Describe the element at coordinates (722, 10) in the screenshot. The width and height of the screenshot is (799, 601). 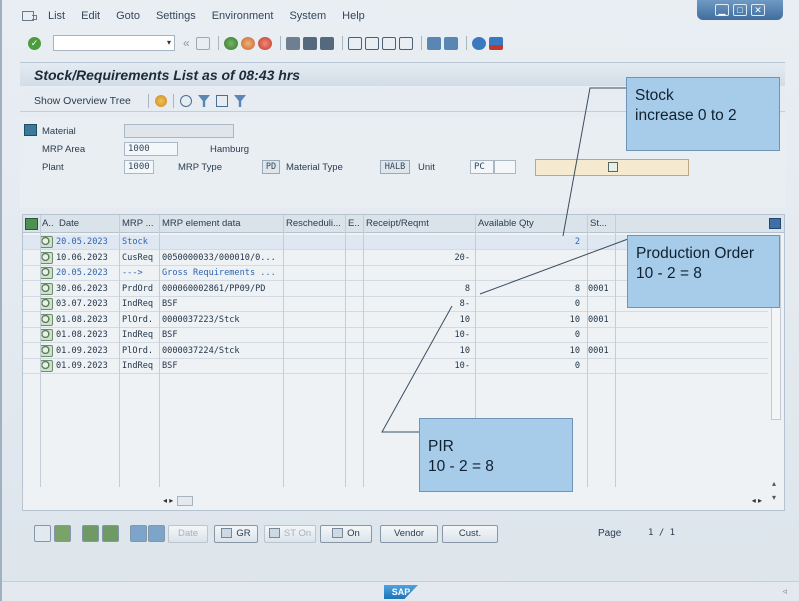
I see `minimize-icon: ▁` at that location.